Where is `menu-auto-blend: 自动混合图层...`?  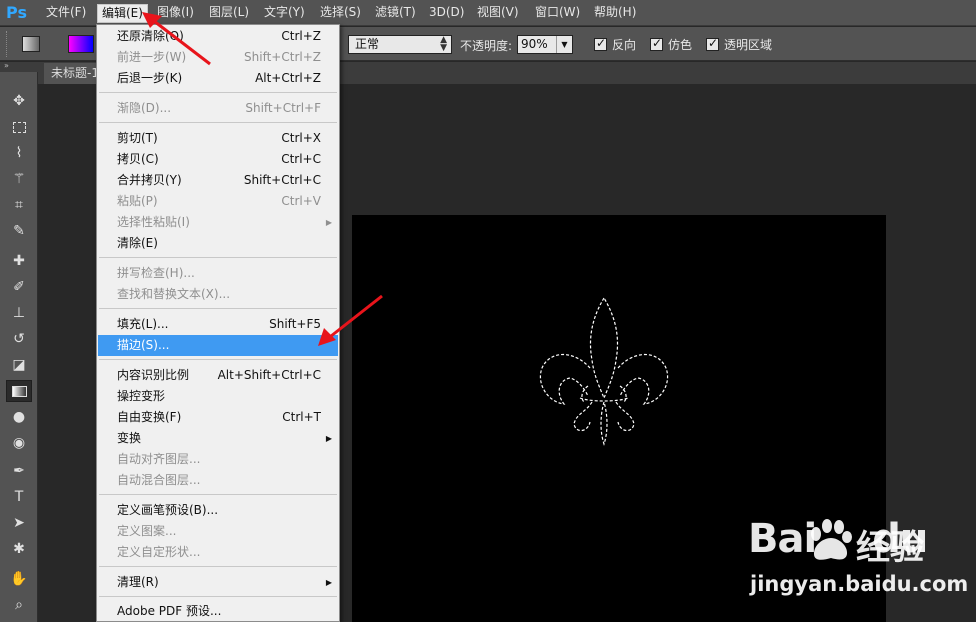 menu-auto-blend: 自动混合图层... is located at coordinates (159, 480).